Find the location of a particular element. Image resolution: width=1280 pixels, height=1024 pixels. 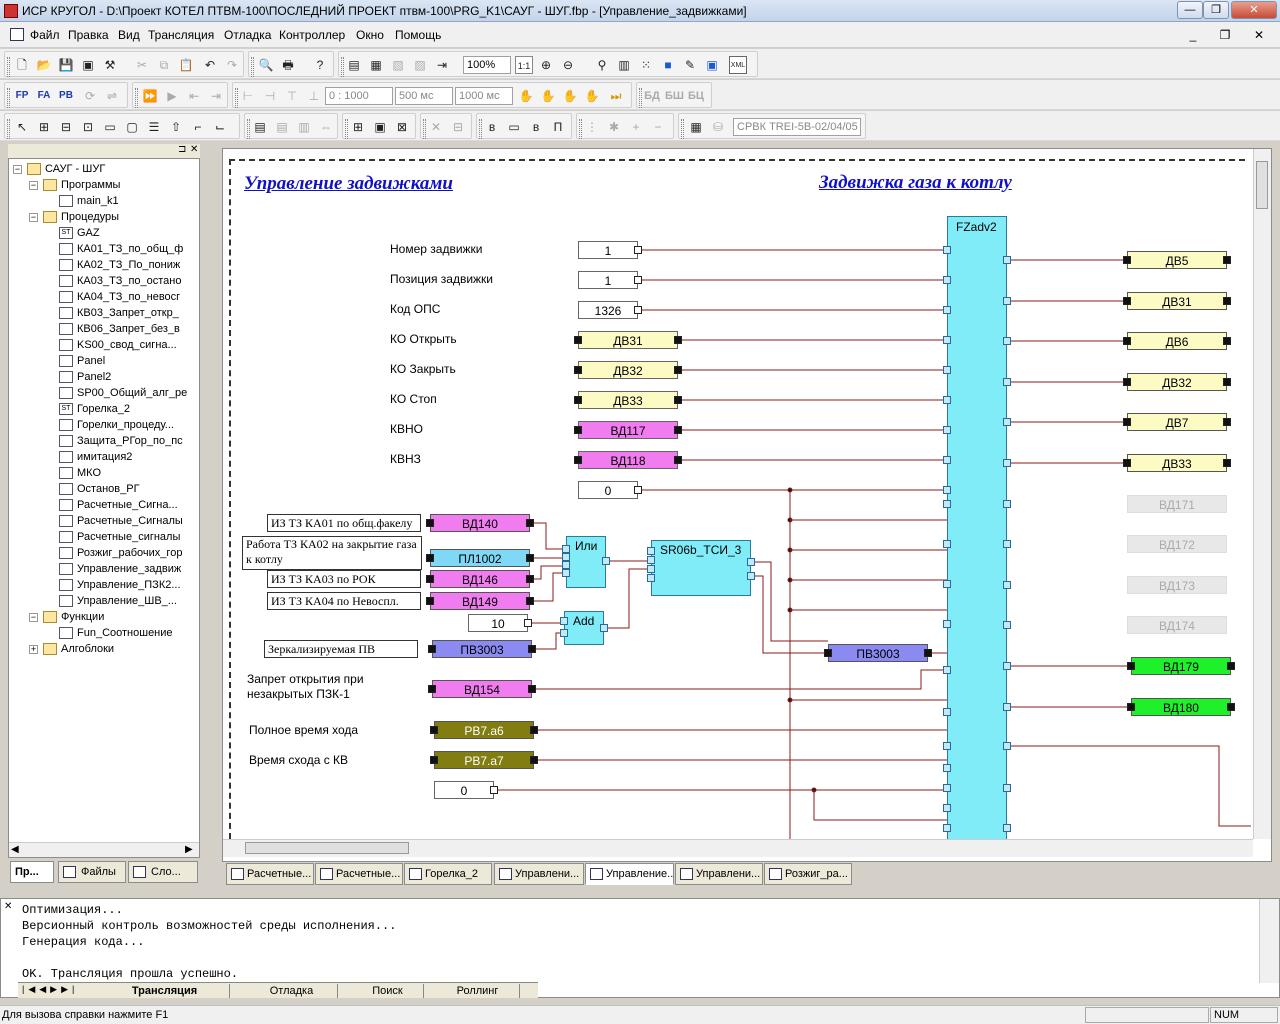

menu-file: Файл is located at coordinates (45, 35).